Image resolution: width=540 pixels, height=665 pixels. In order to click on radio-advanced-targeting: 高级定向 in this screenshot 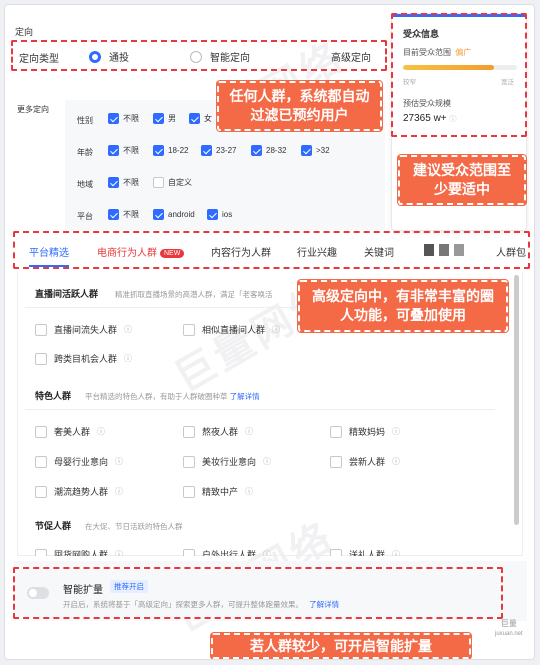, I will do `click(351, 56)`.